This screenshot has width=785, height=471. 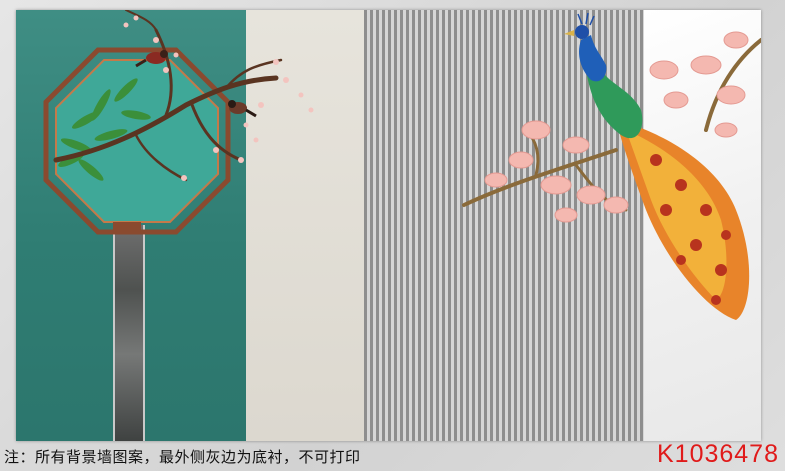 I want to click on print-notice: 注：所有背景墙图案，最外侧灰边为底衬，不可打印, so click(x=182, y=457).